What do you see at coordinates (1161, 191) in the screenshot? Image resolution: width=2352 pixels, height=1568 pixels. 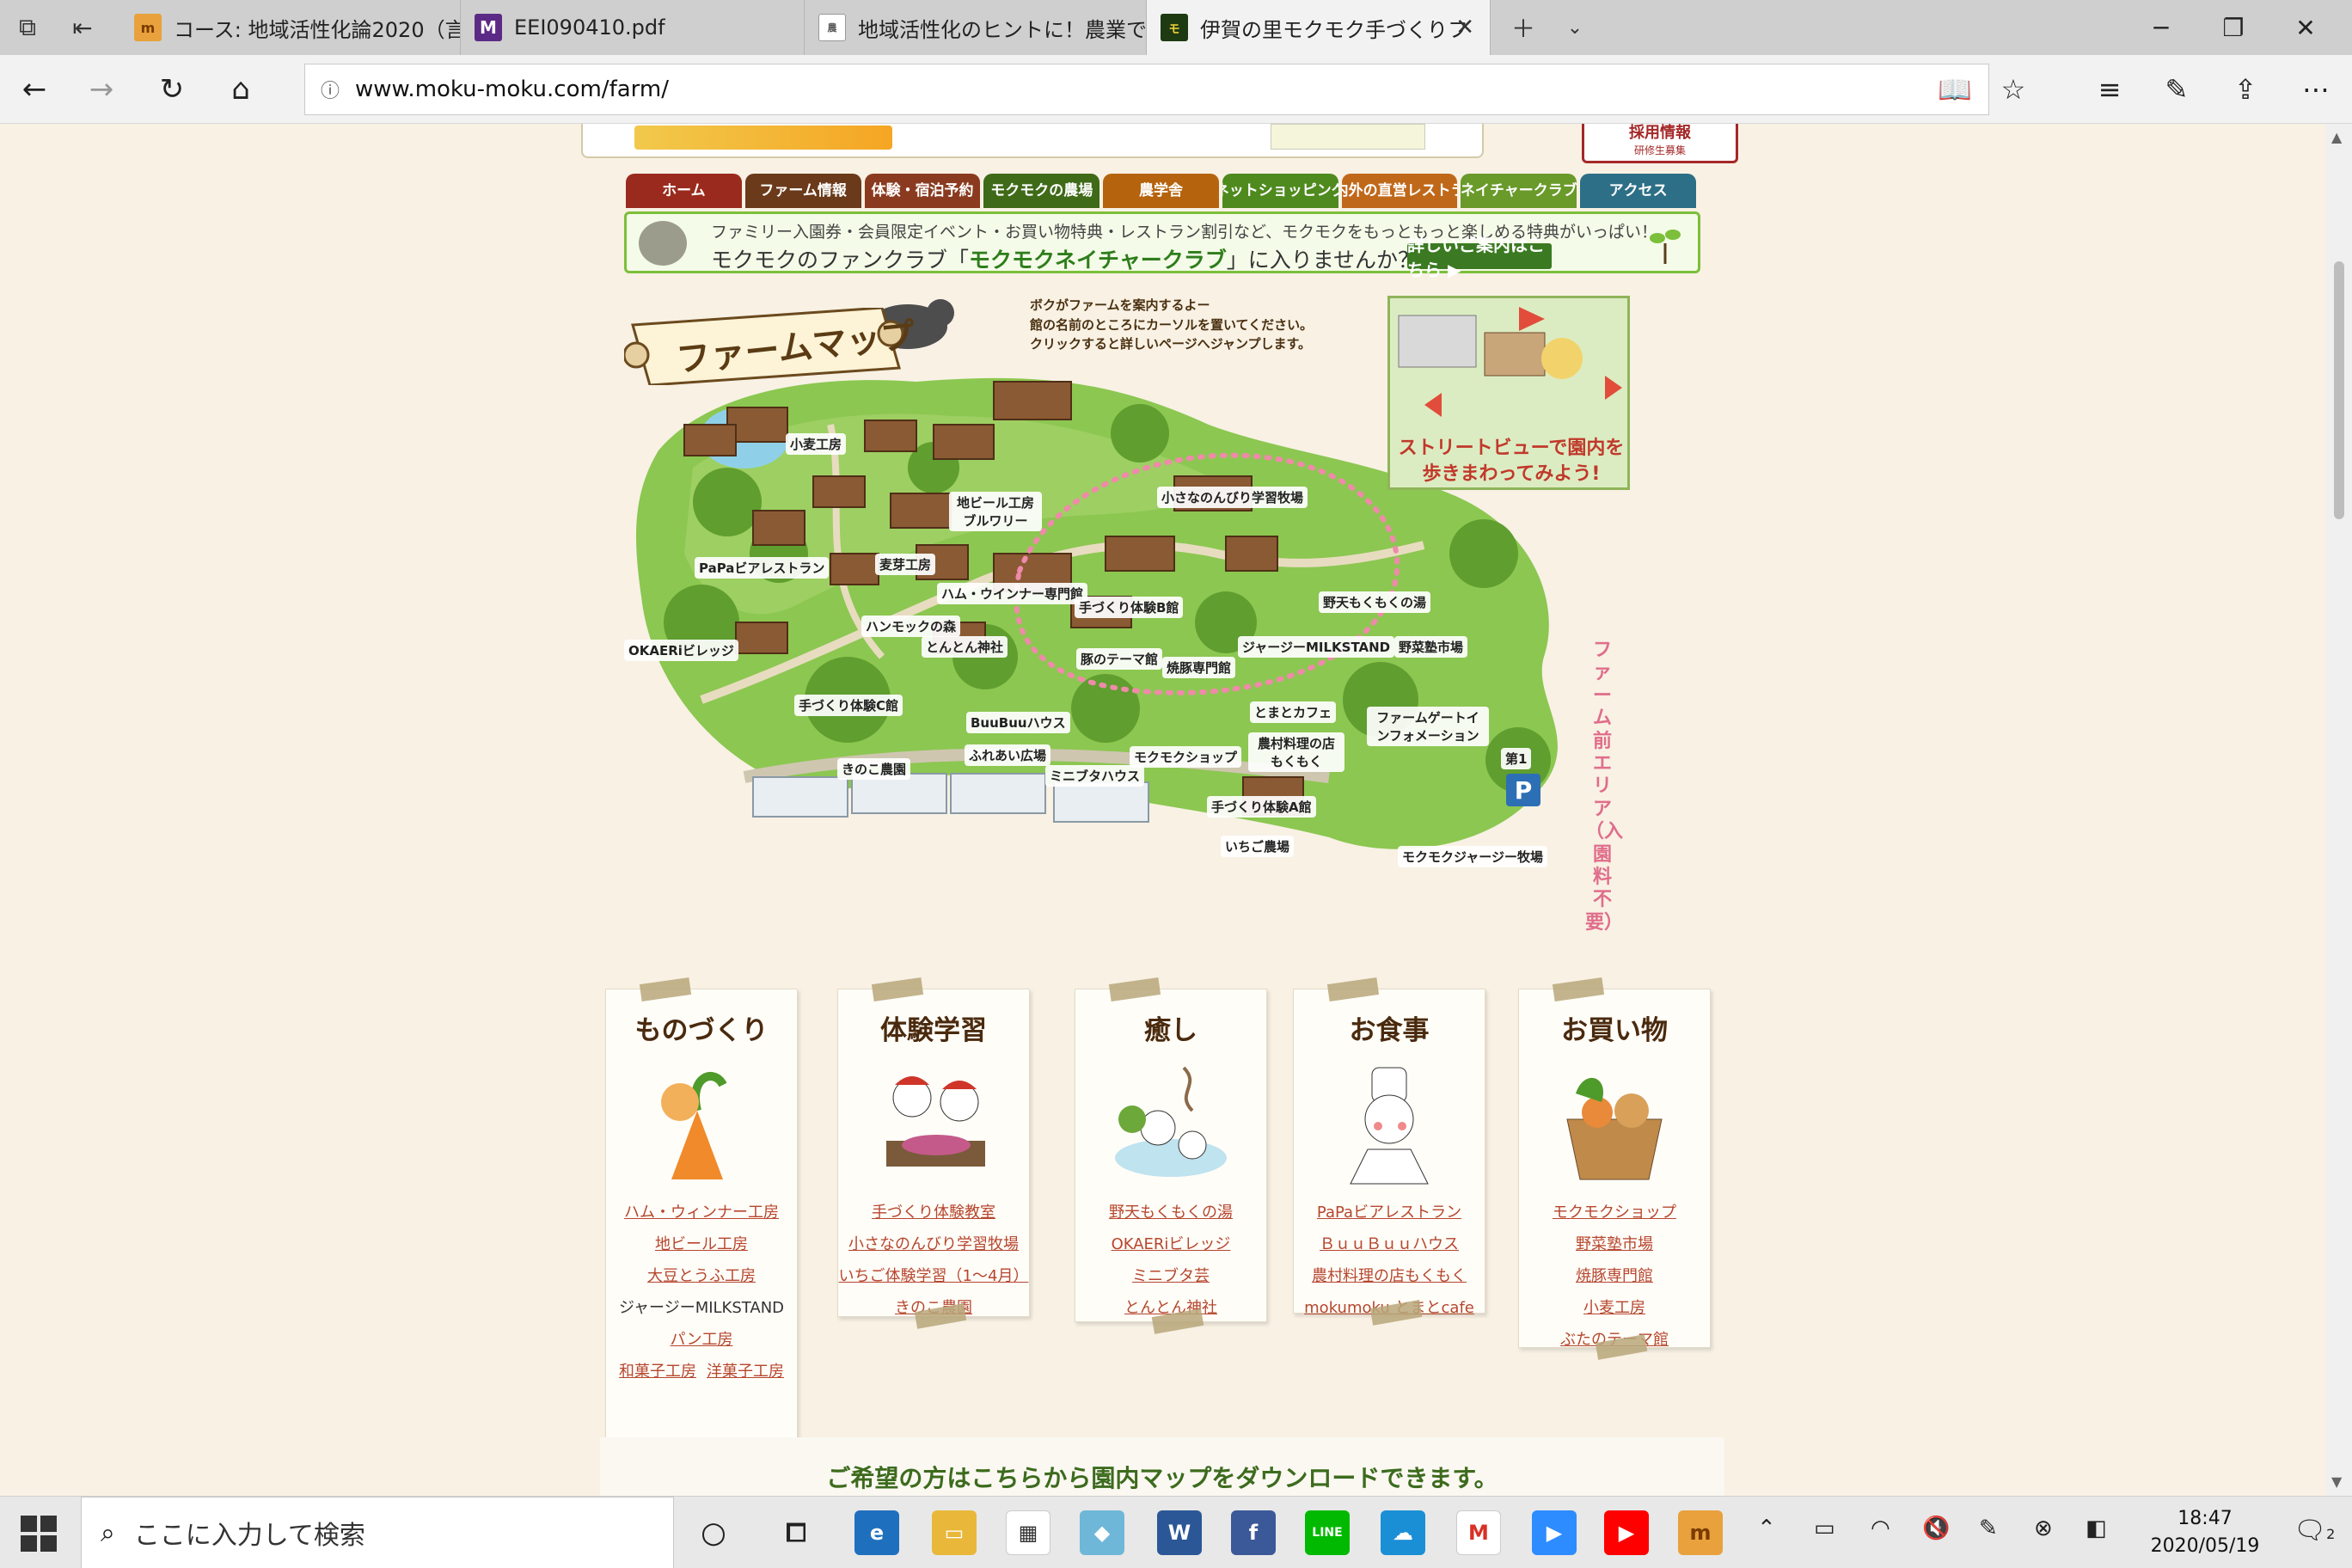 I see `nav-tab: 農学舎` at bounding box center [1161, 191].